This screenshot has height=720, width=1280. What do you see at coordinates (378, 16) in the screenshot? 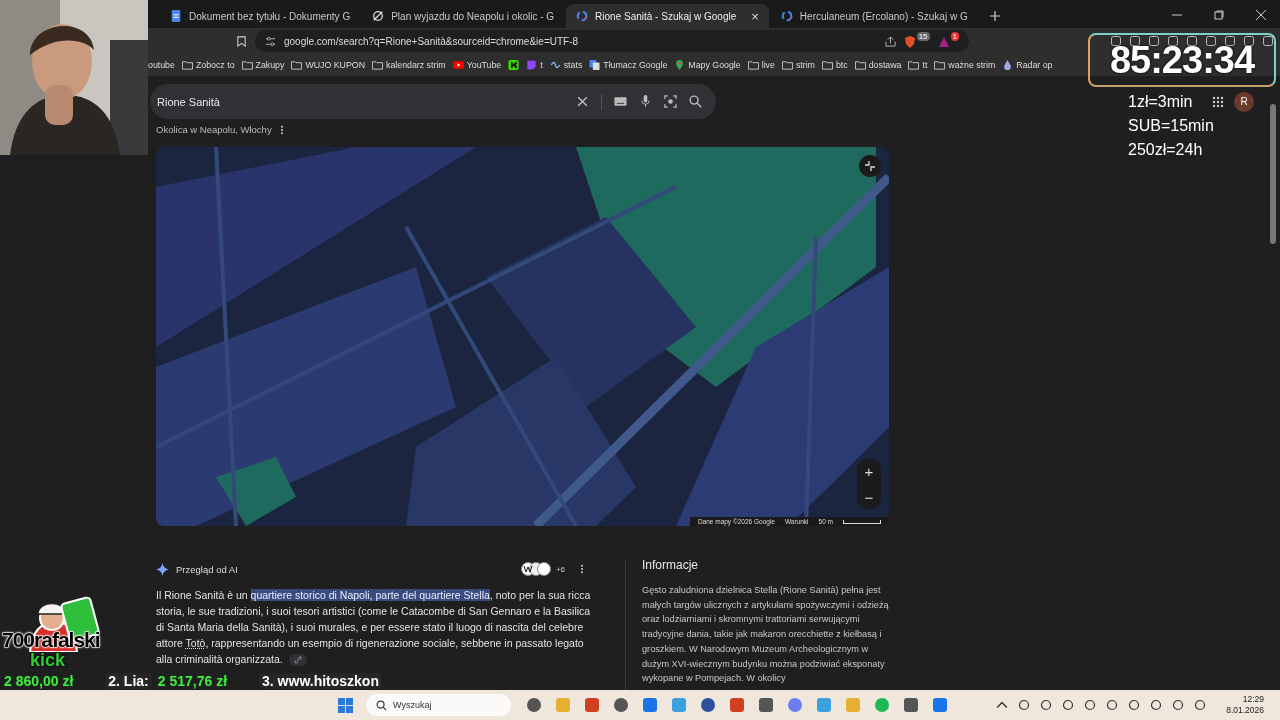
I see `slashed-circle-icon` at bounding box center [378, 16].